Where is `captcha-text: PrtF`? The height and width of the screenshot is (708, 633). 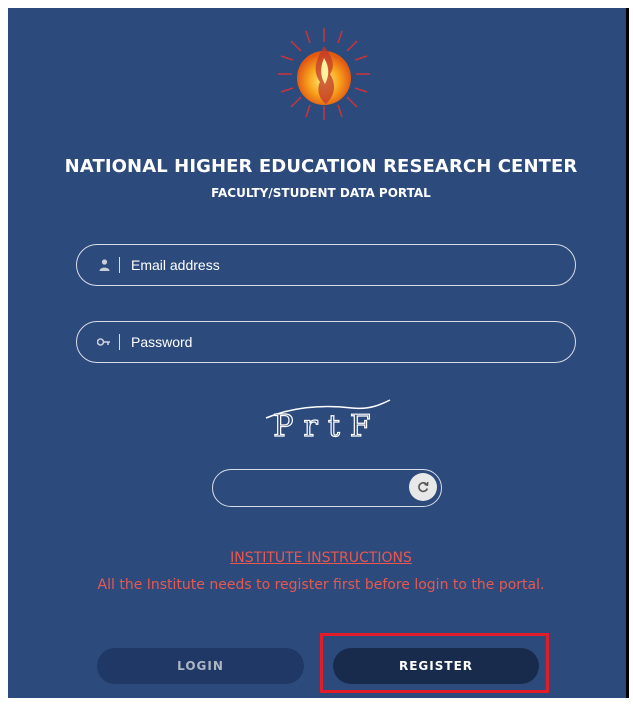
captcha-text: PrtF is located at coordinates (326, 426).